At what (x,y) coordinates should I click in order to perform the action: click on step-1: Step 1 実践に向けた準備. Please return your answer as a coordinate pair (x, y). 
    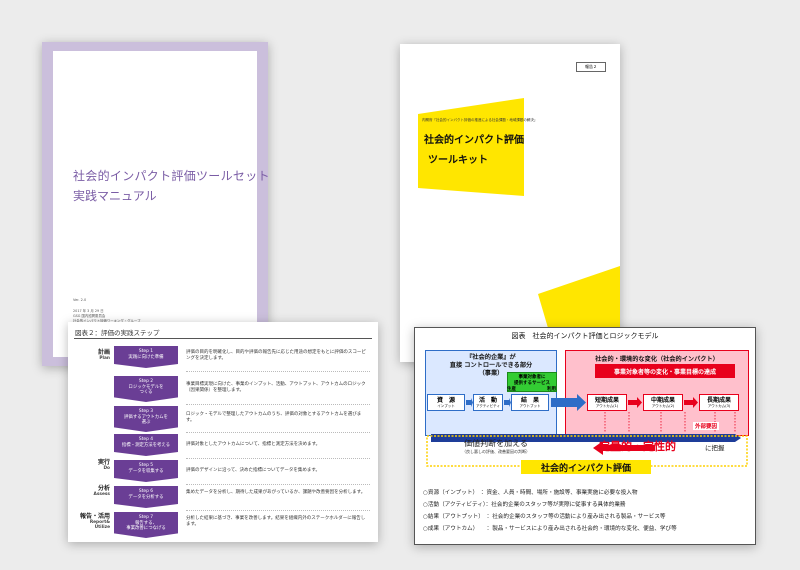
    Looking at the image, I should click on (146, 357).